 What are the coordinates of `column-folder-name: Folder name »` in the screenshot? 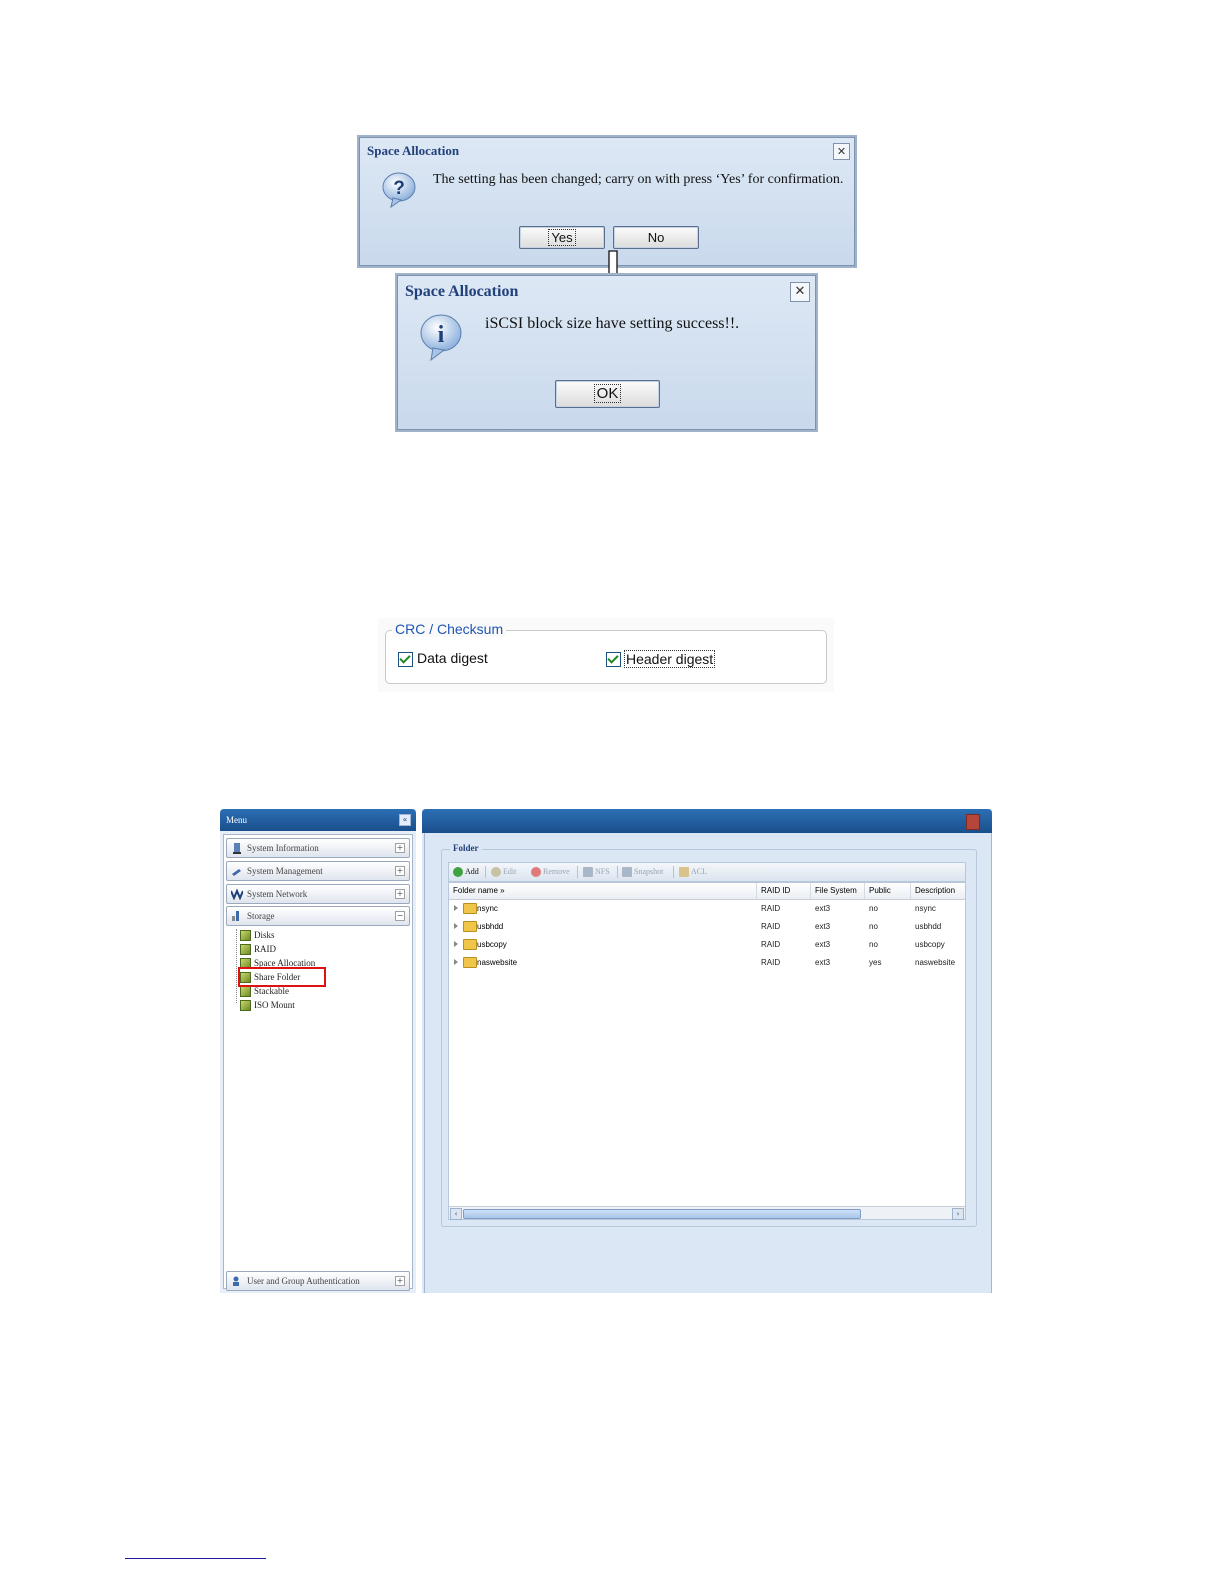 It's located at (603, 891).